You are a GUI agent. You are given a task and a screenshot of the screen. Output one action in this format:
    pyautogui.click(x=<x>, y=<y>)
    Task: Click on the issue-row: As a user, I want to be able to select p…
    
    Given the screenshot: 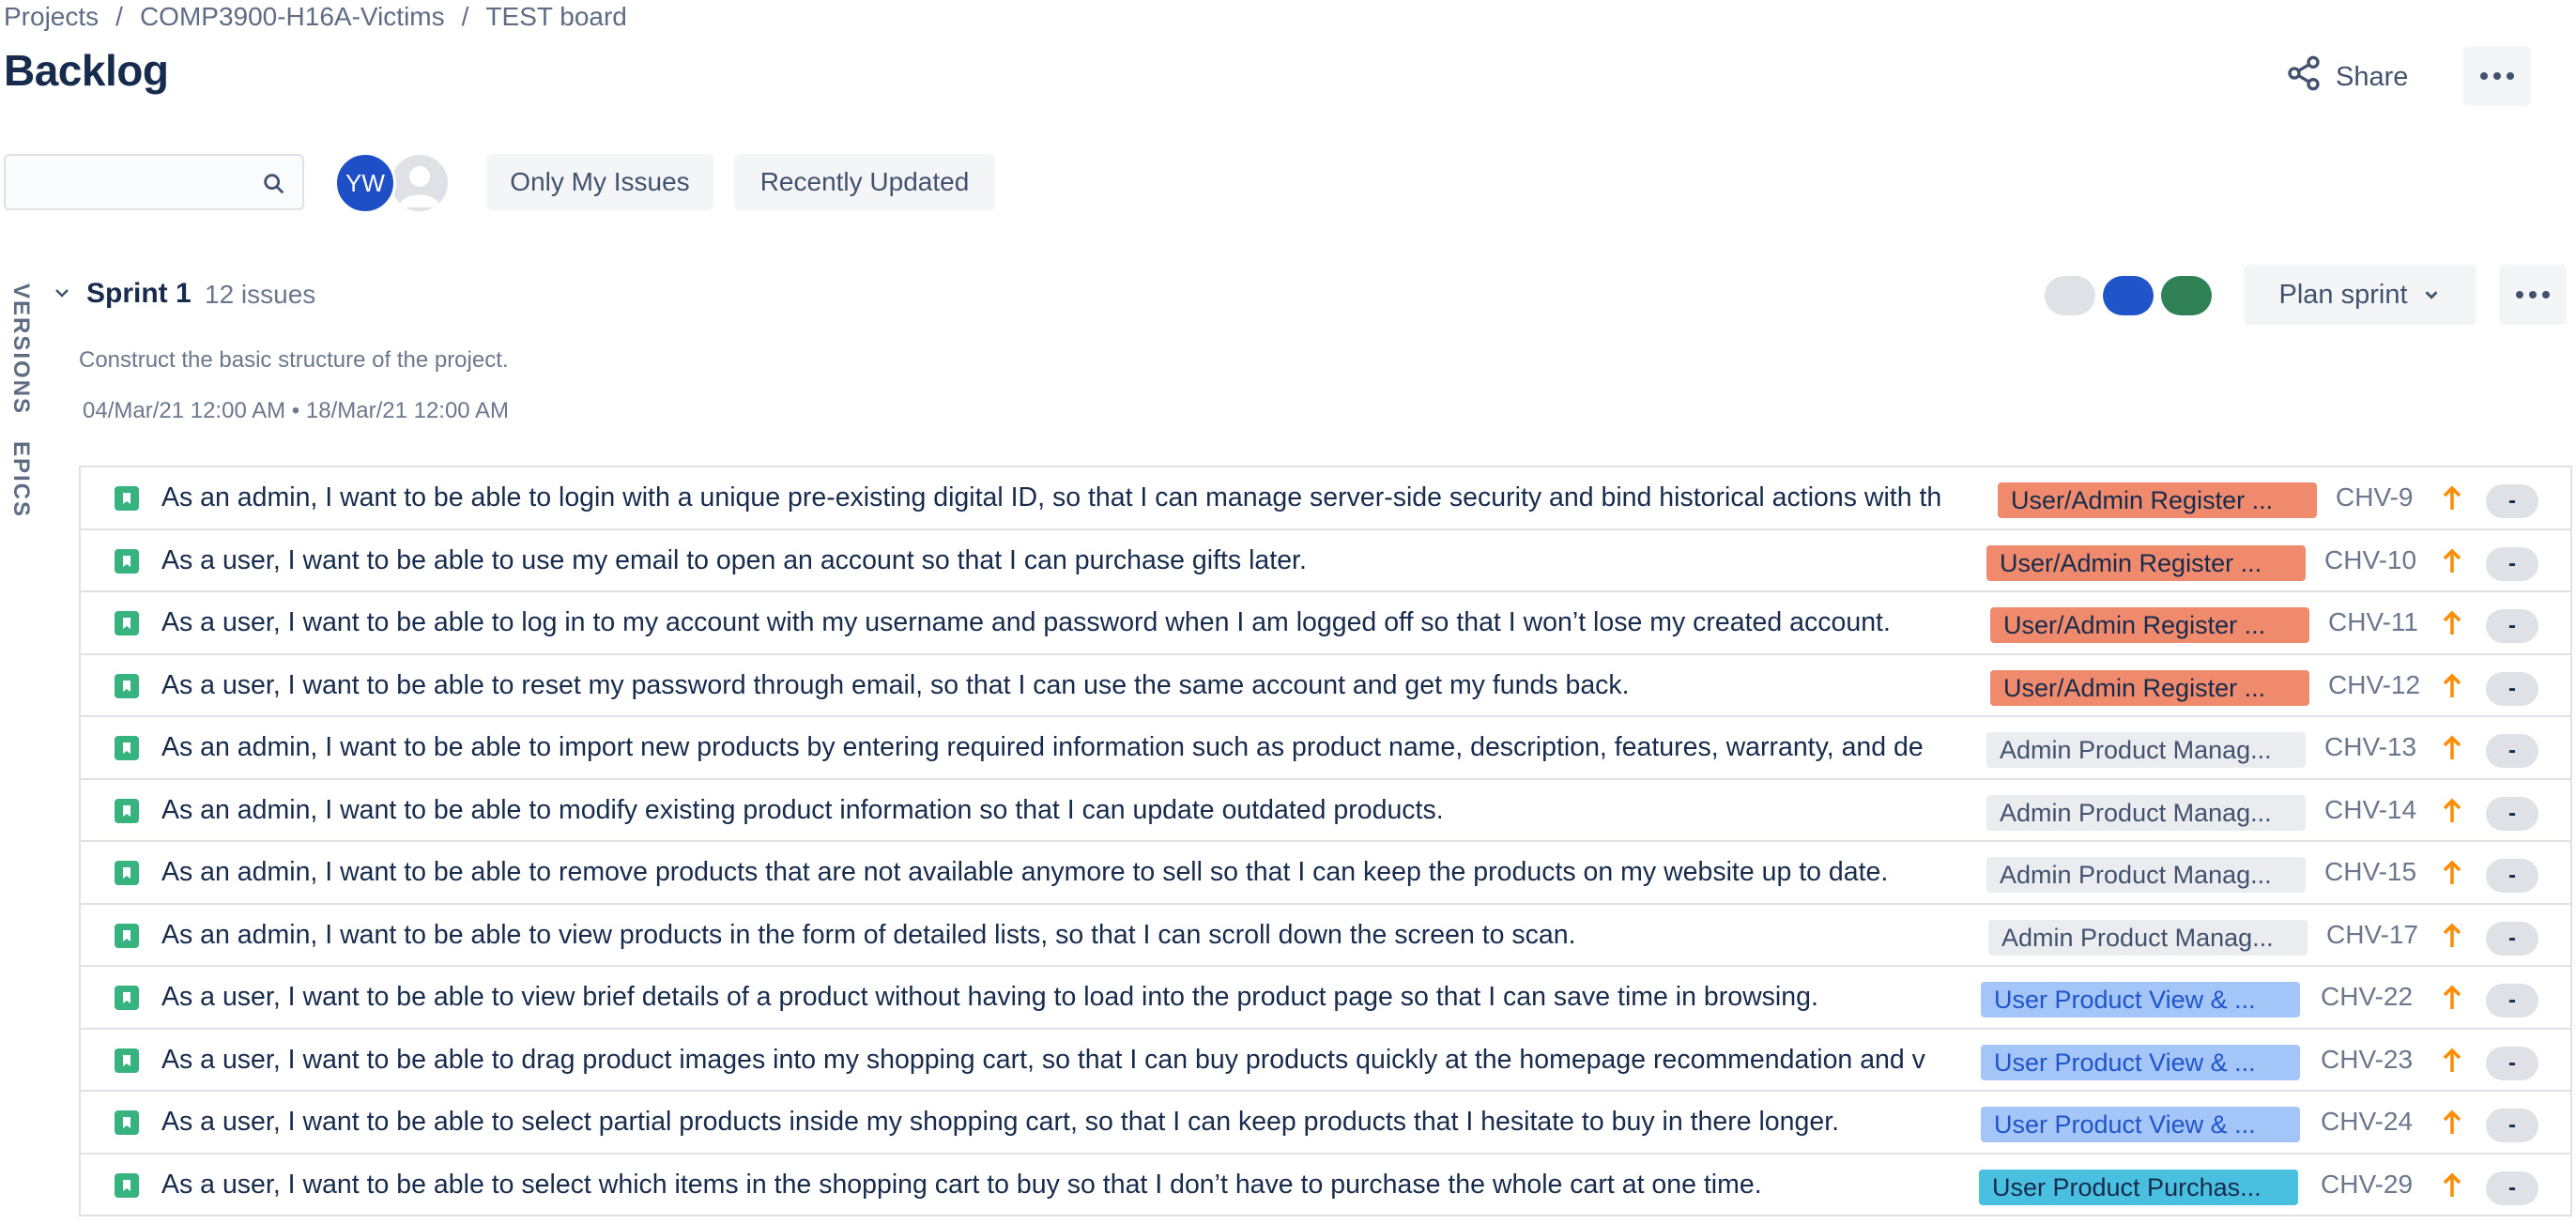 What is the action you would take?
    pyautogui.click(x=1326, y=1123)
    